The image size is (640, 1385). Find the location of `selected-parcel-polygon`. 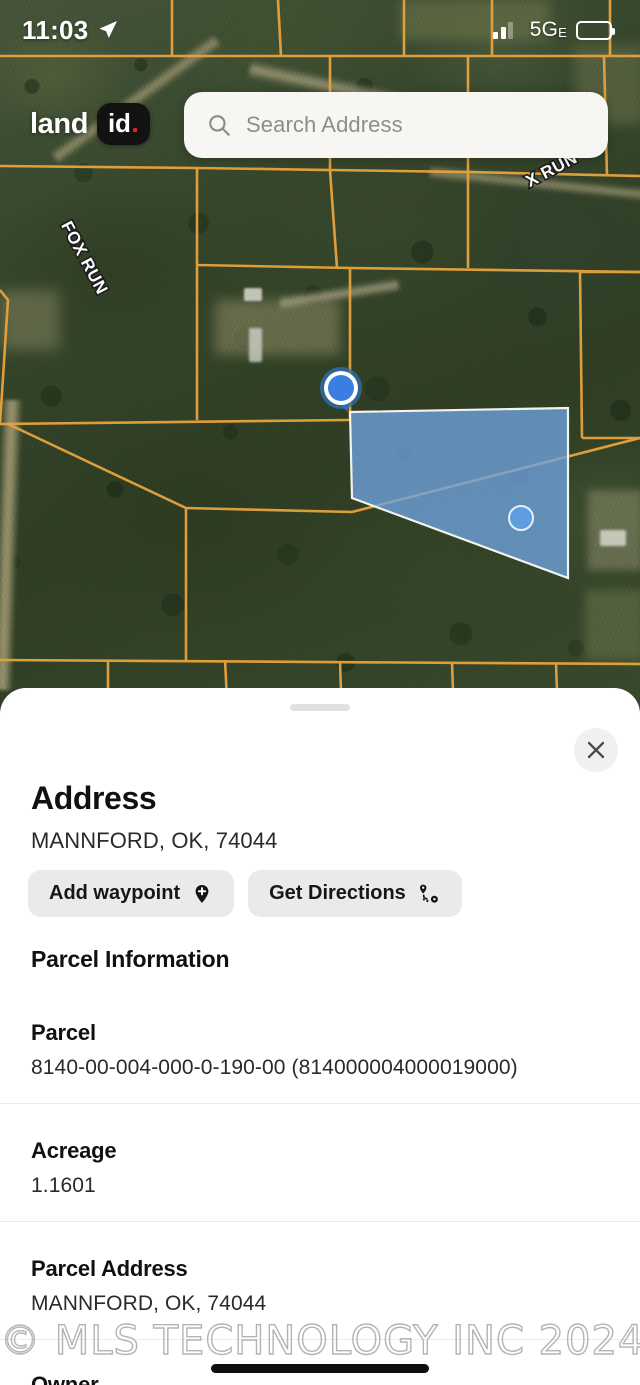

selected-parcel-polygon is located at coordinates (459, 493).